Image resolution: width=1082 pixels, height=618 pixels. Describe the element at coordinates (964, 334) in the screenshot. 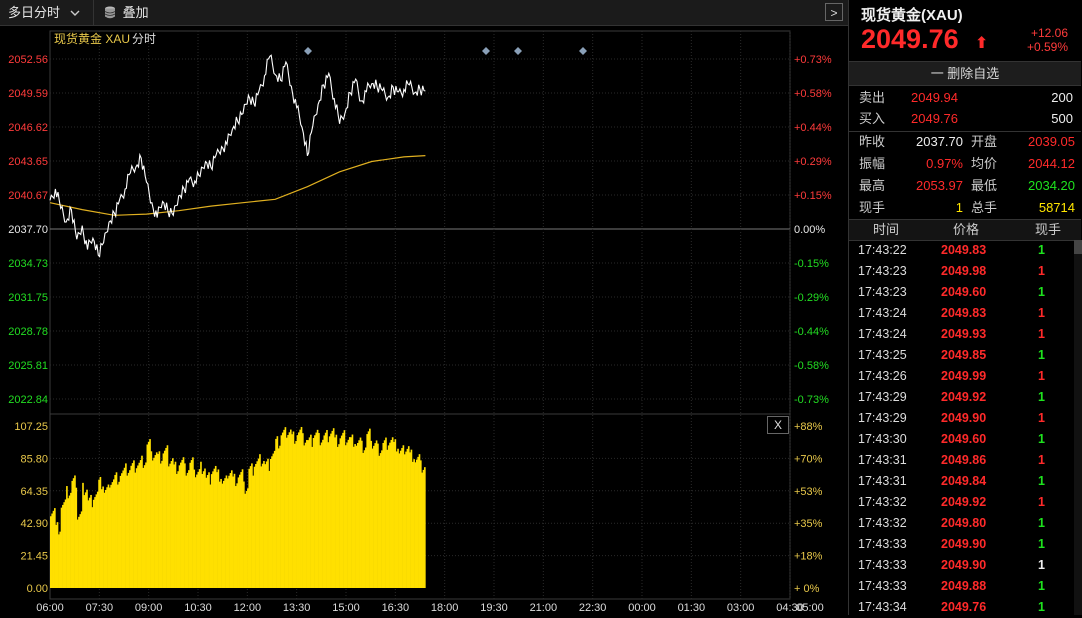

I see `trade-price: 2049.93` at that location.